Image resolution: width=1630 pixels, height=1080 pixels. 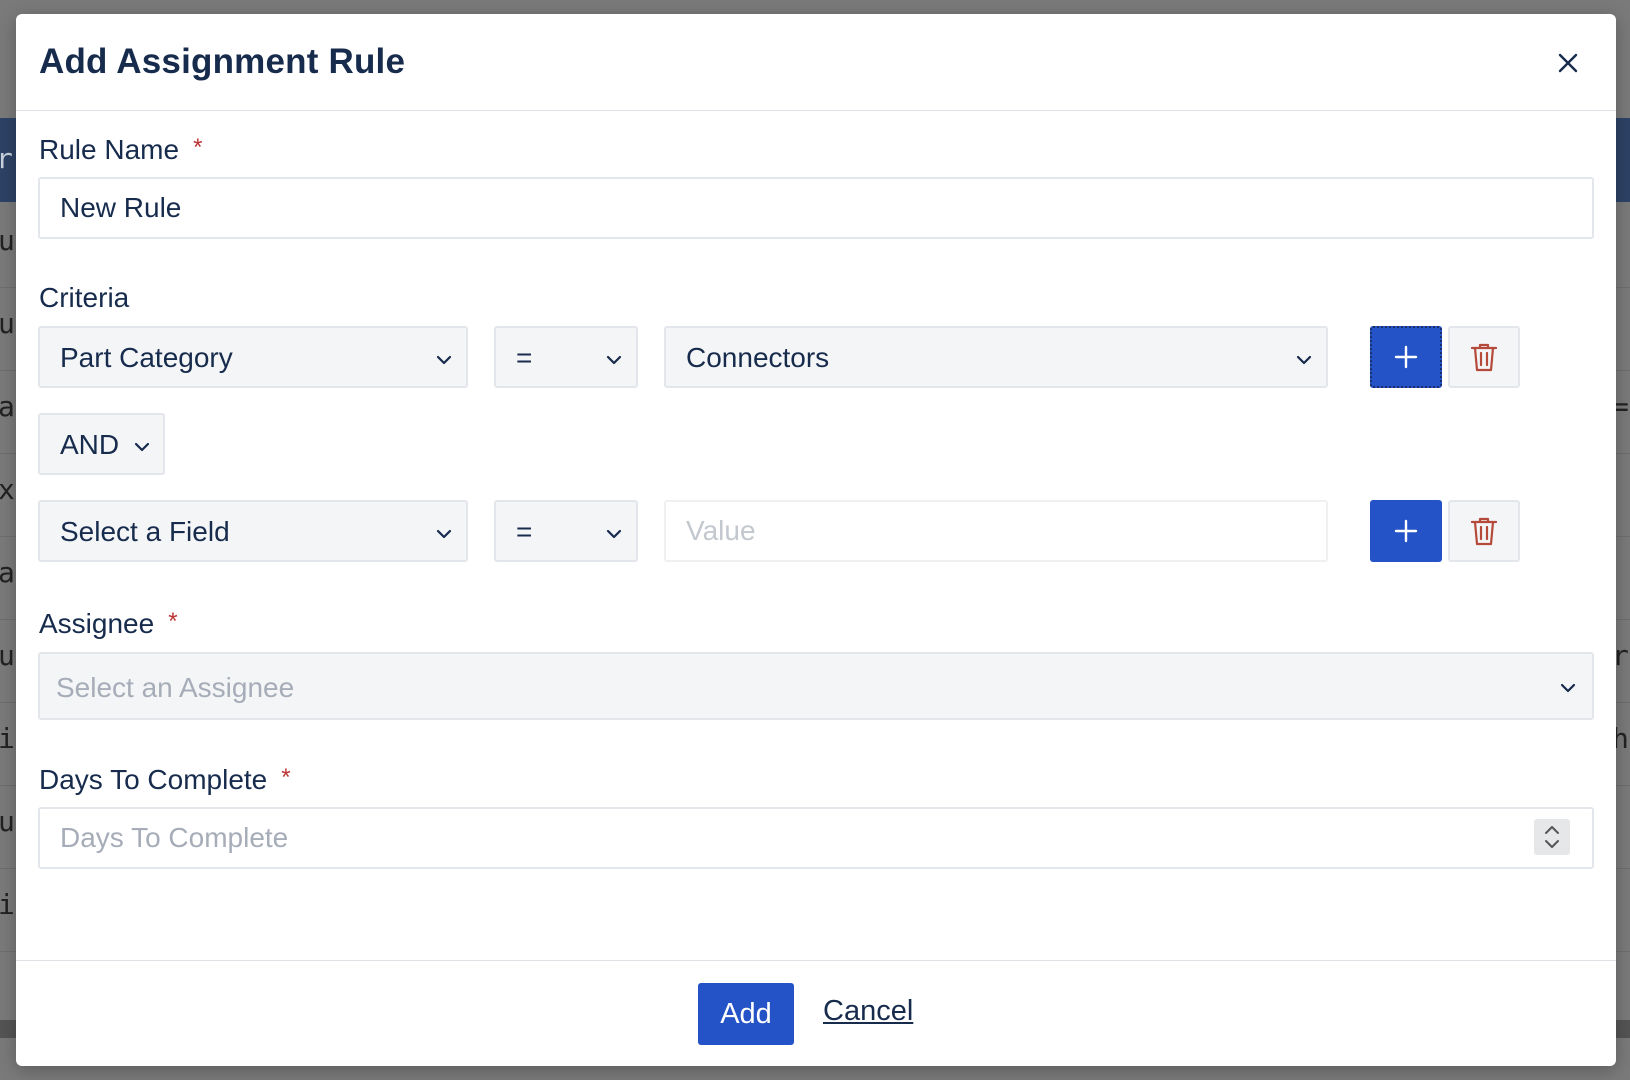 What do you see at coordinates (758, 357) in the screenshot?
I see `criteria-value-value: Connectors` at bounding box center [758, 357].